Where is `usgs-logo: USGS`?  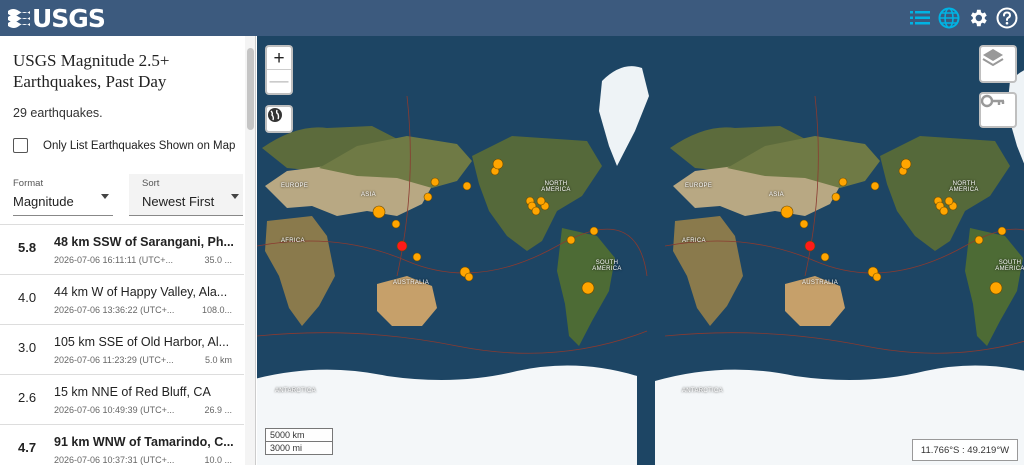
usgs-logo: USGS is located at coordinates (57, 18).